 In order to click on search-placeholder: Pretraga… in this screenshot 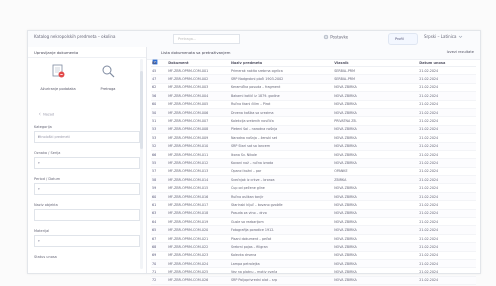, I will do `click(187, 38)`.